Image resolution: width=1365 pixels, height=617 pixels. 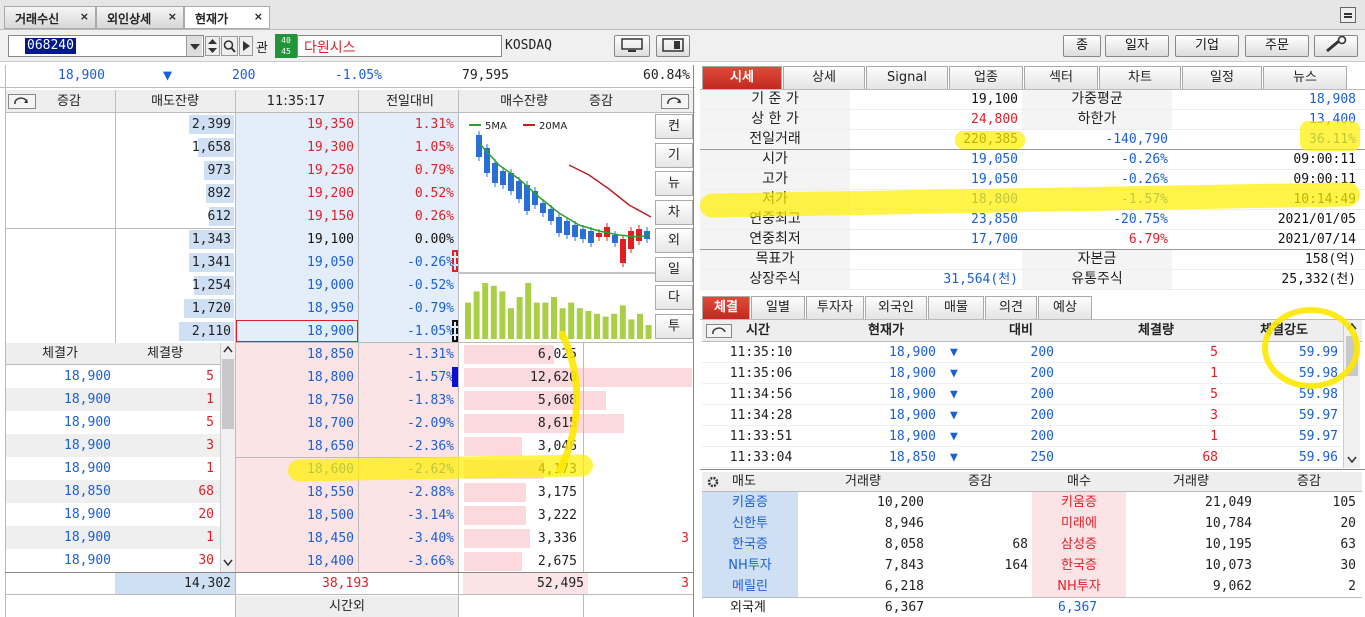 I want to click on ask-row: 973, so click(x=175, y=170).